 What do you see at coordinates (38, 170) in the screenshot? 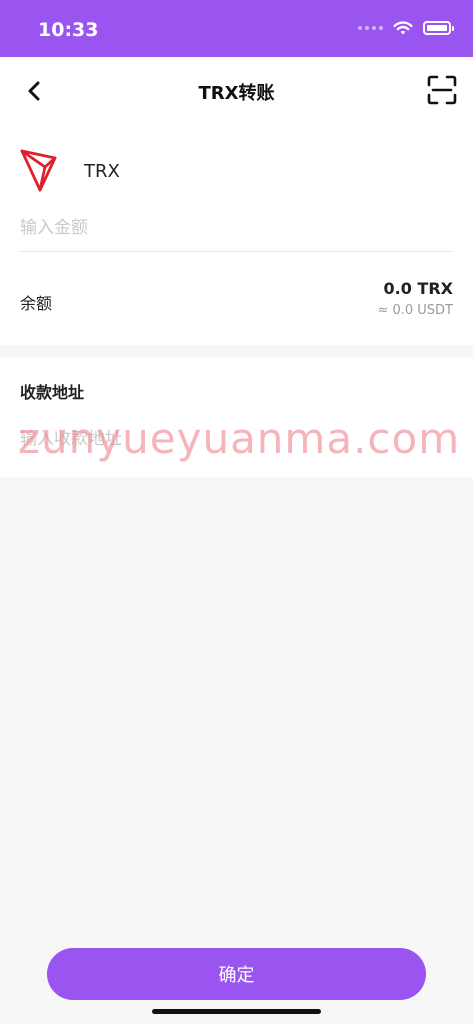
I see `tron-logo-icon` at bounding box center [38, 170].